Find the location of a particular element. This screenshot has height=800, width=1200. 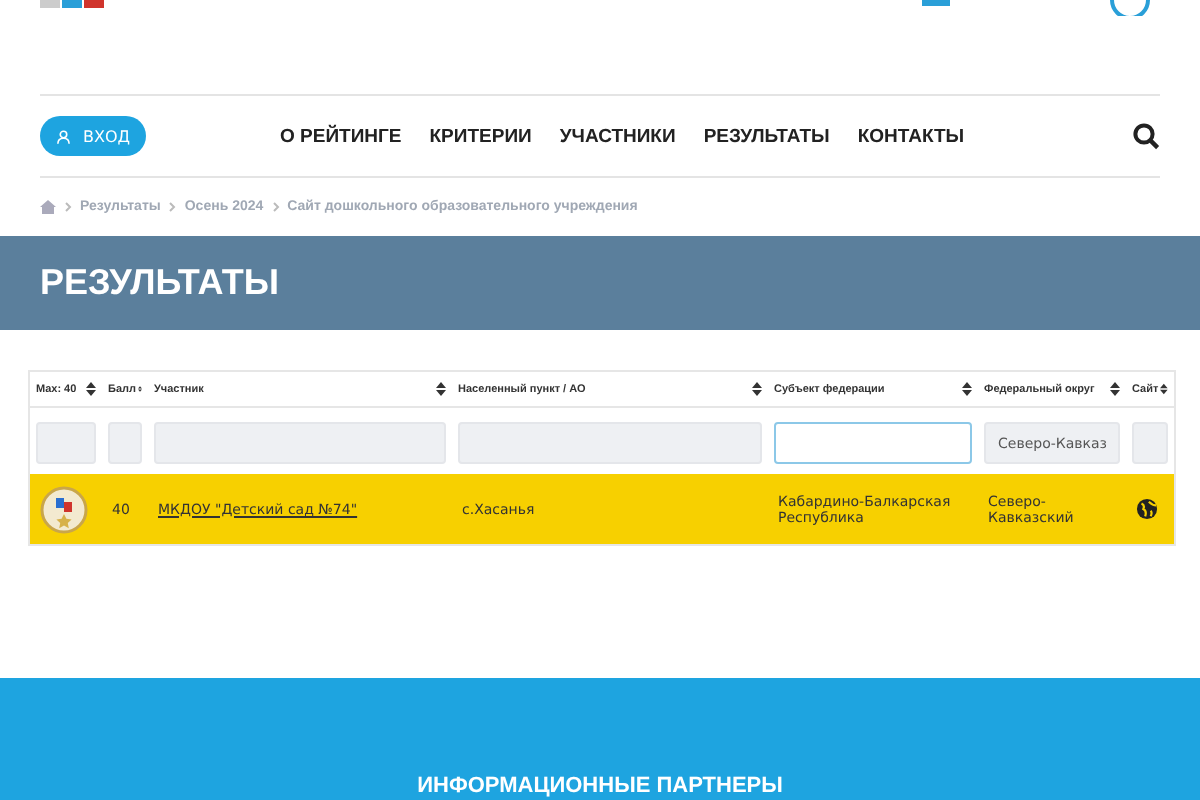

partners-title: ИНФОРМАЦИОННЫЕ ПАРТНЕРЫ is located at coordinates (600, 786).